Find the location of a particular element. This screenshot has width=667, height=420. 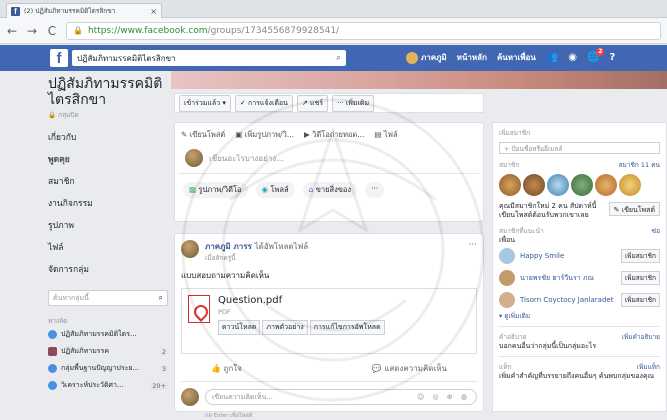

more-button: ··· เพิ่มเติม is located at coordinates (353, 103).